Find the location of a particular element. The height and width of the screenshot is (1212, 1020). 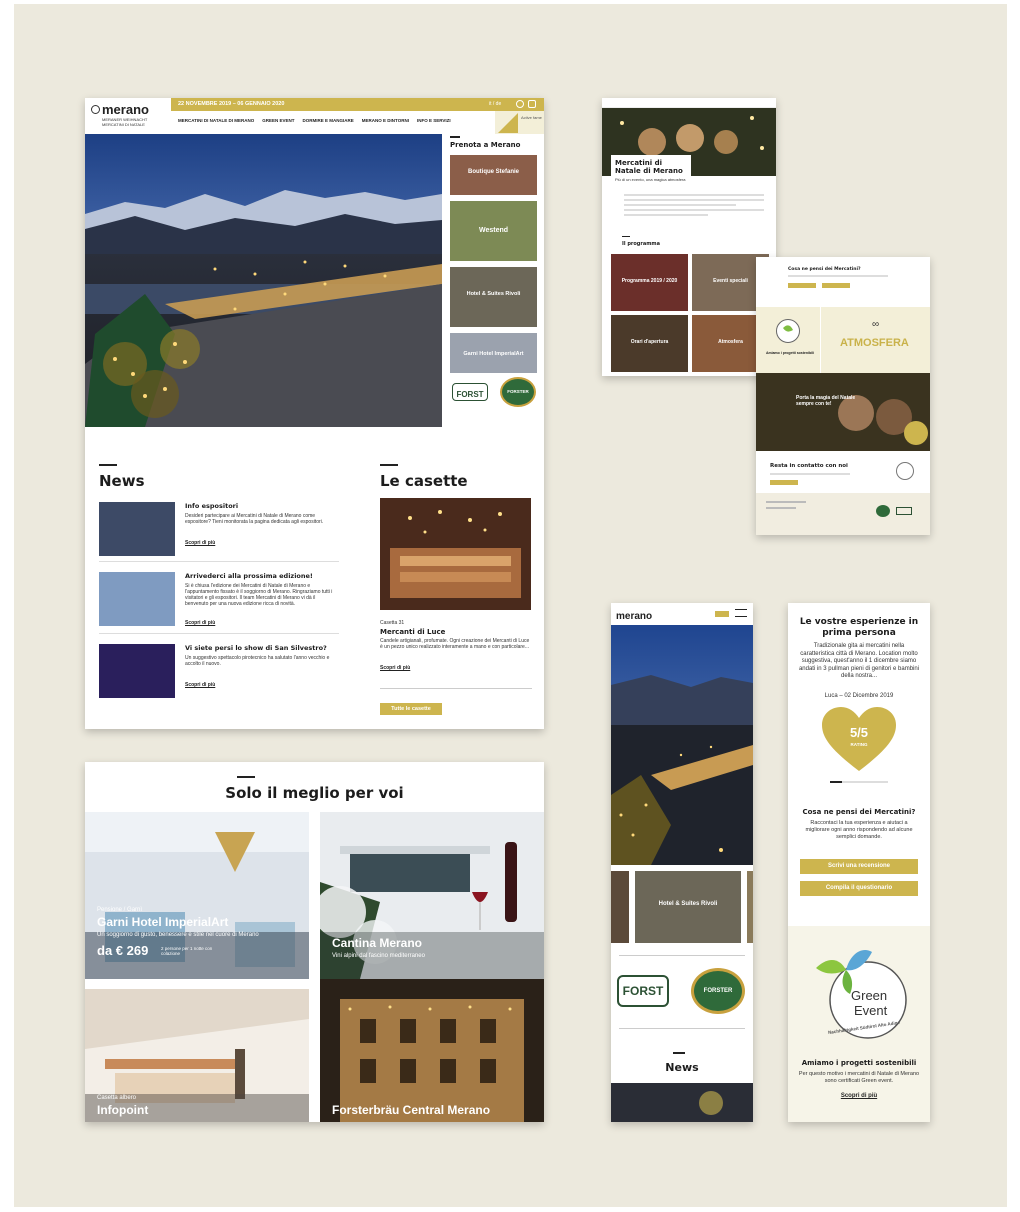

all-casette-button: Tutte le casette is located at coordinates (411, 709).